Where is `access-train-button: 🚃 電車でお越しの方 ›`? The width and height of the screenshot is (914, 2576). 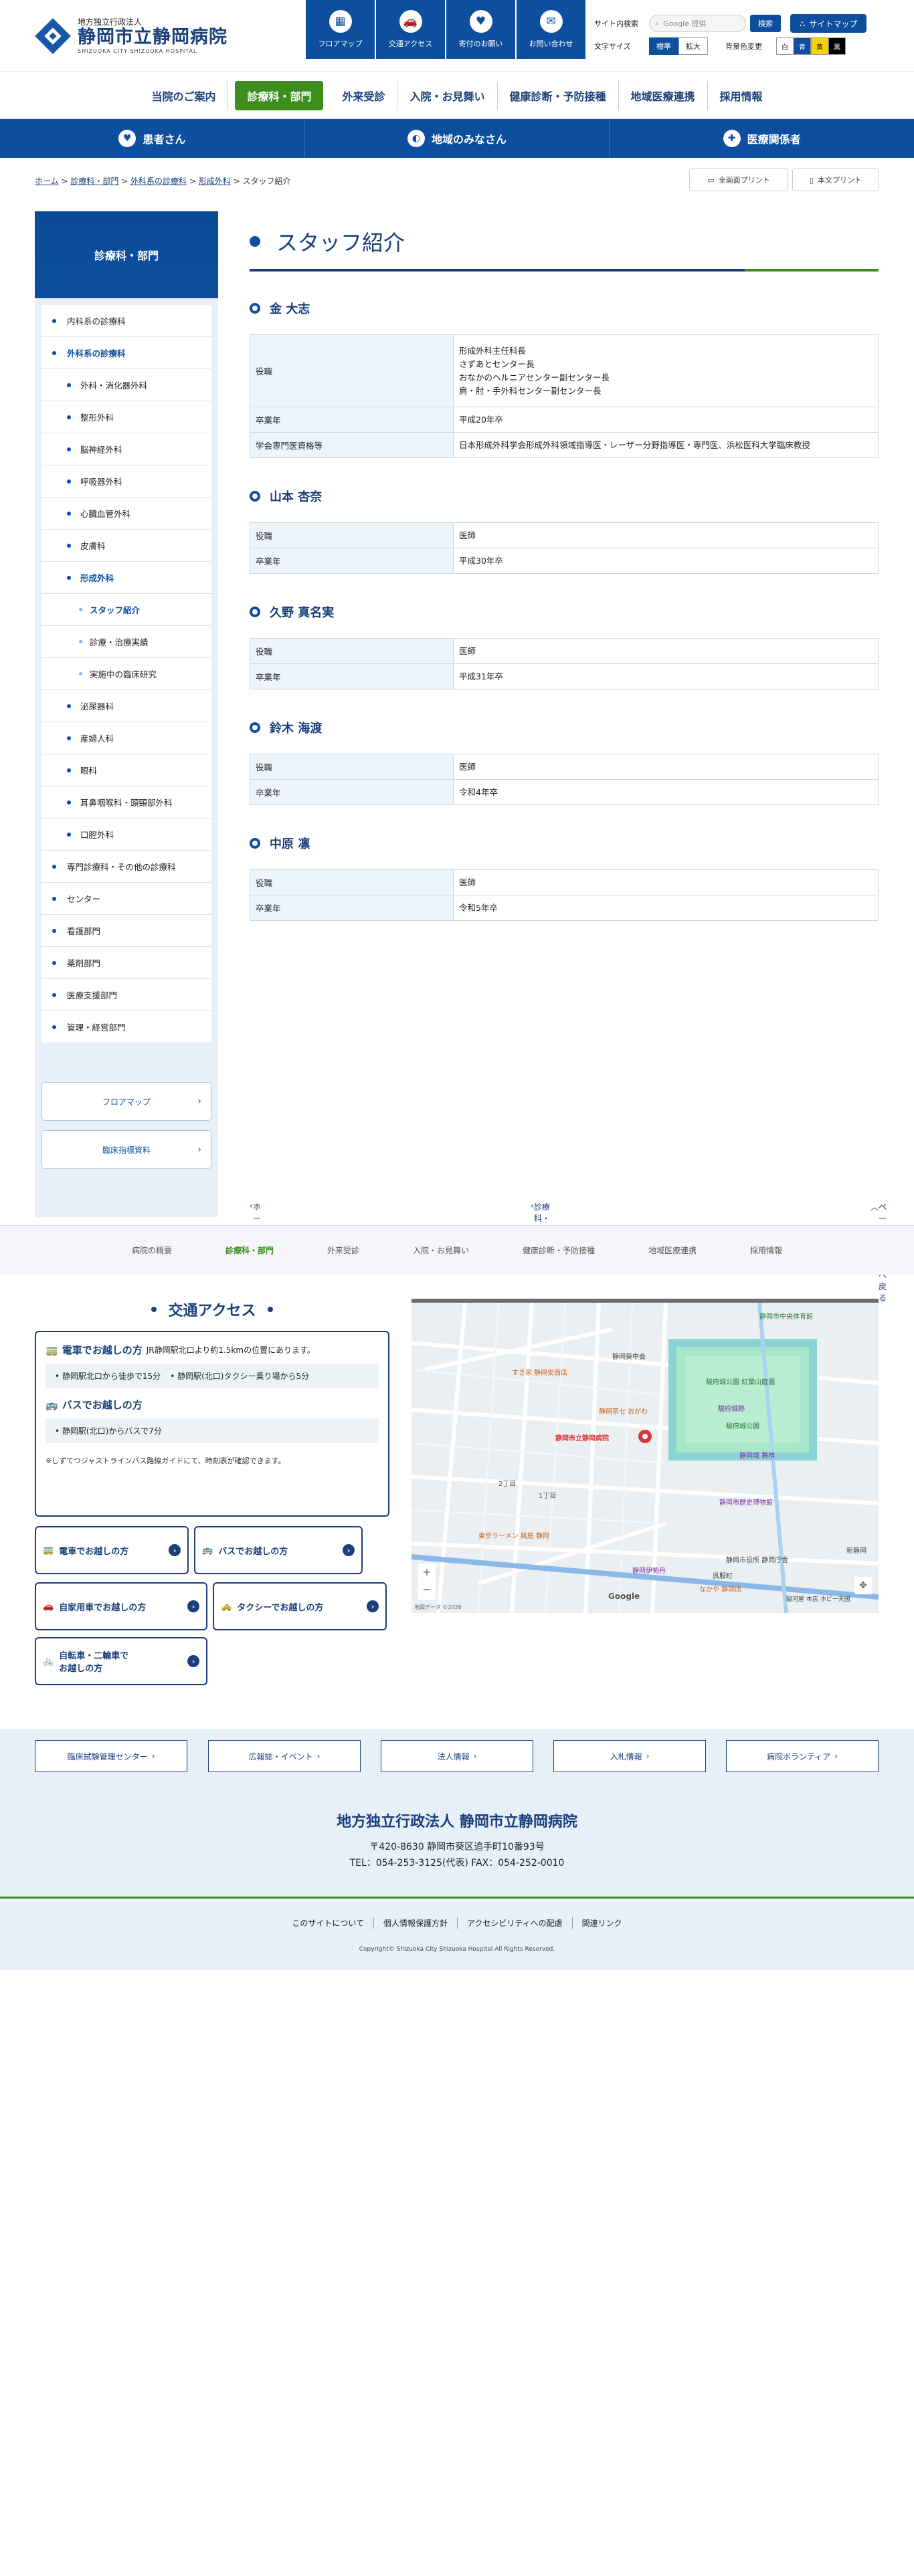
access-train-button: 🚃 電車でお越しの方 › is located at coordinates (112, 1550).